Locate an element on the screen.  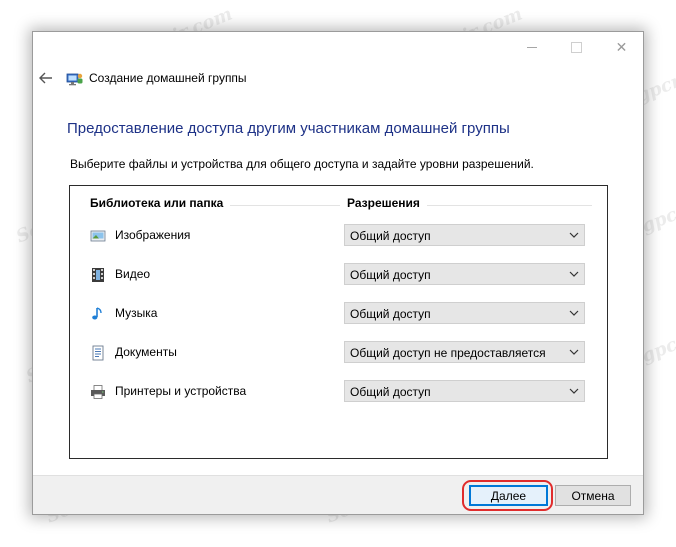
maximize-button is located at coordinates (576, 47).